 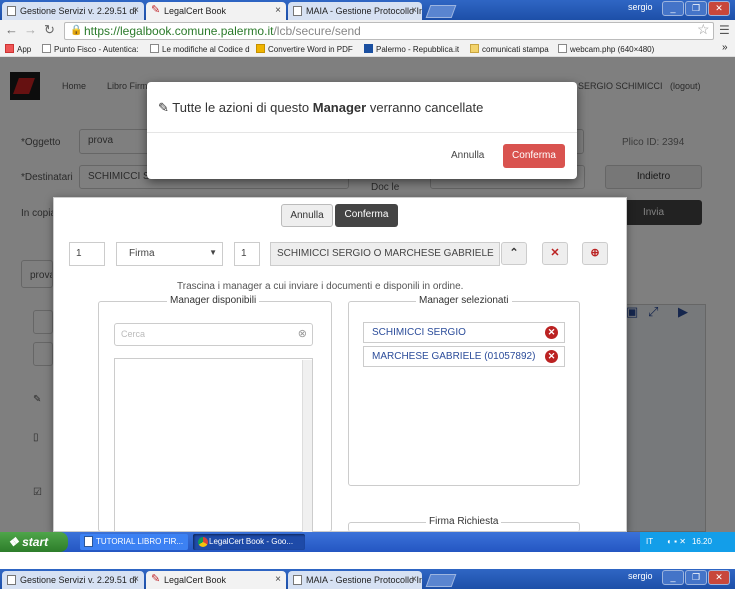 What do you see at coordinates (169, 254) in the screenshot?
I see `action-select: Firma ▼` at bounding box center [169, 254].